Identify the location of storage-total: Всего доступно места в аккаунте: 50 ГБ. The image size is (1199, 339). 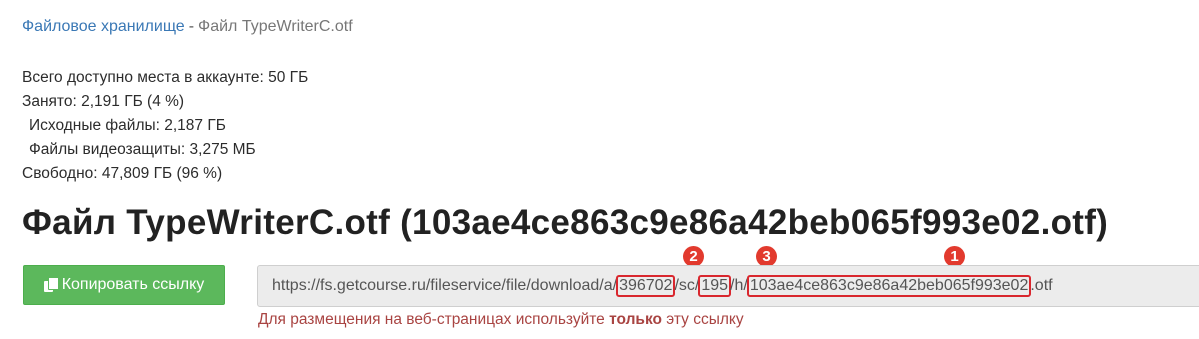
(165, 77).